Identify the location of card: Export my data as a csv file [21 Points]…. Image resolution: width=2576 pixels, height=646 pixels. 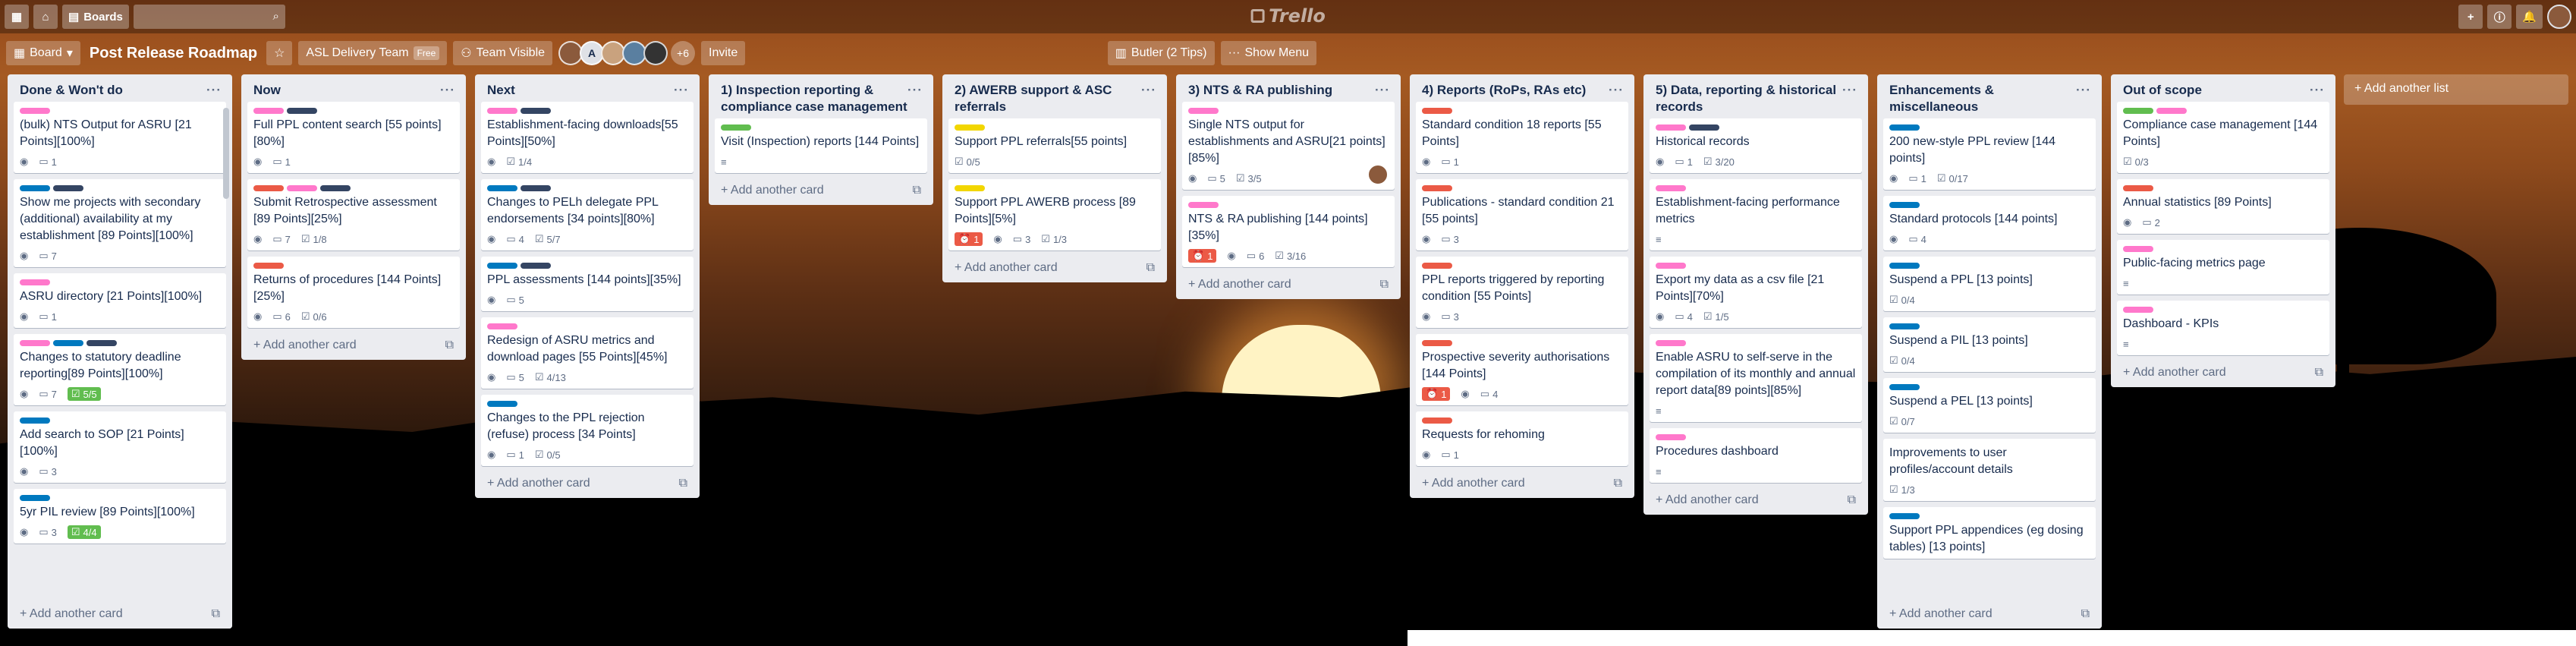
(1756, 292).